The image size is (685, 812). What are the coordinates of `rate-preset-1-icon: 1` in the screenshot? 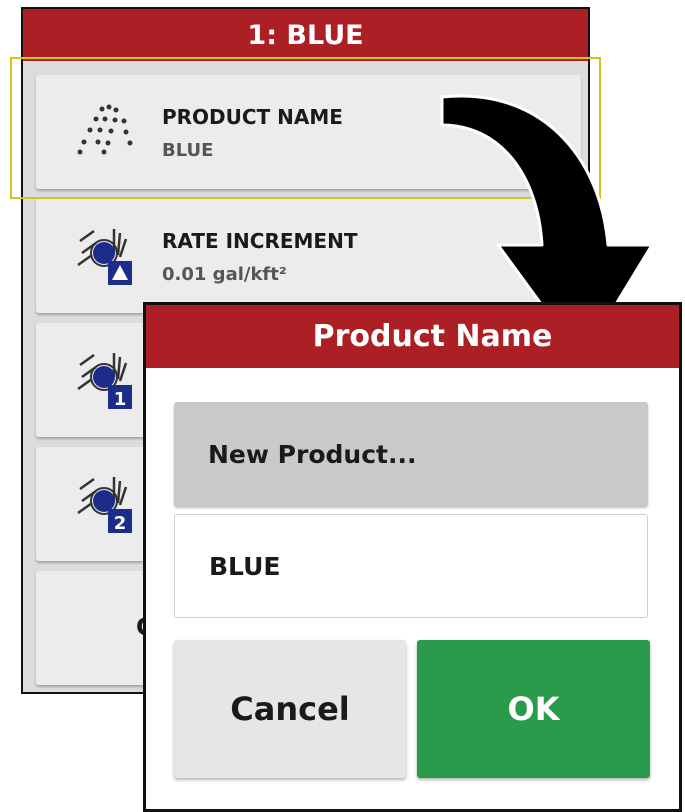 It's located at (104, 381).